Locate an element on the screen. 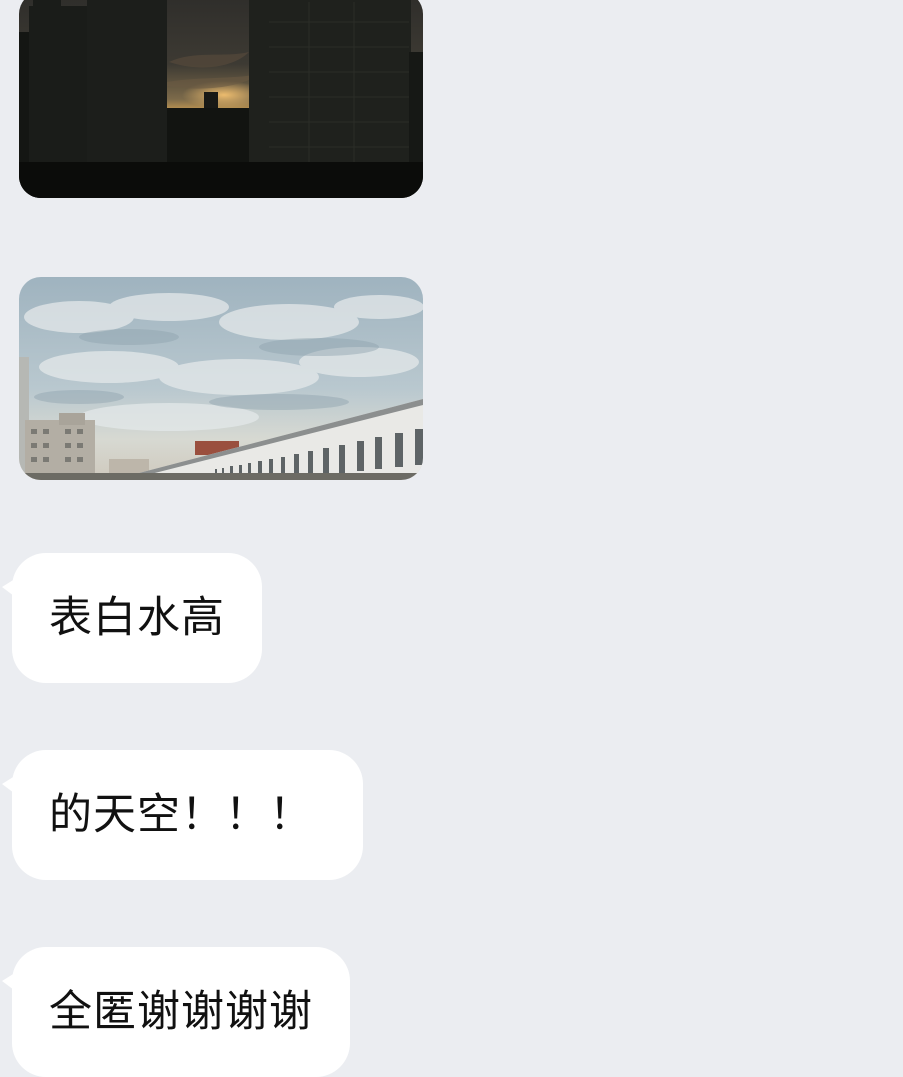 Image resolution: width=903 pixels, height=1077 pixels. dusk-skyline-photo is located at coordinates (221, 99).